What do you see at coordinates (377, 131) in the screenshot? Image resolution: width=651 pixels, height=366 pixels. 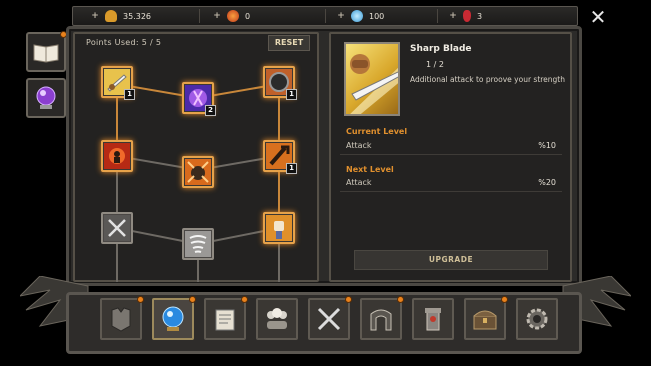 I see `current-level-heading: Current Level` at bounding box center [377, 131].